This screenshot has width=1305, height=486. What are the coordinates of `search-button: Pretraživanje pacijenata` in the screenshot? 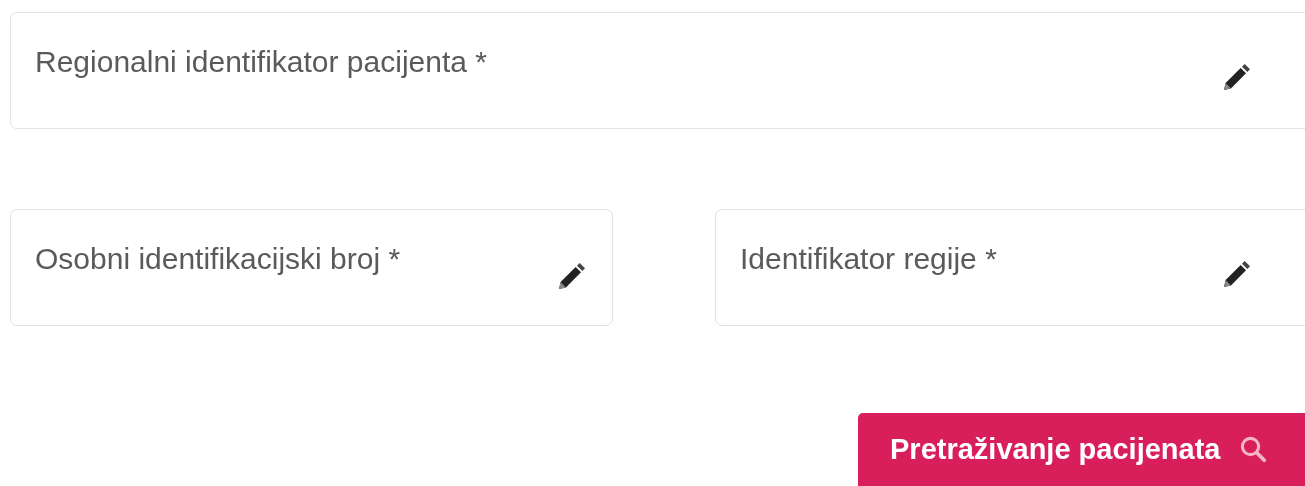 It's located at (1081, 449).